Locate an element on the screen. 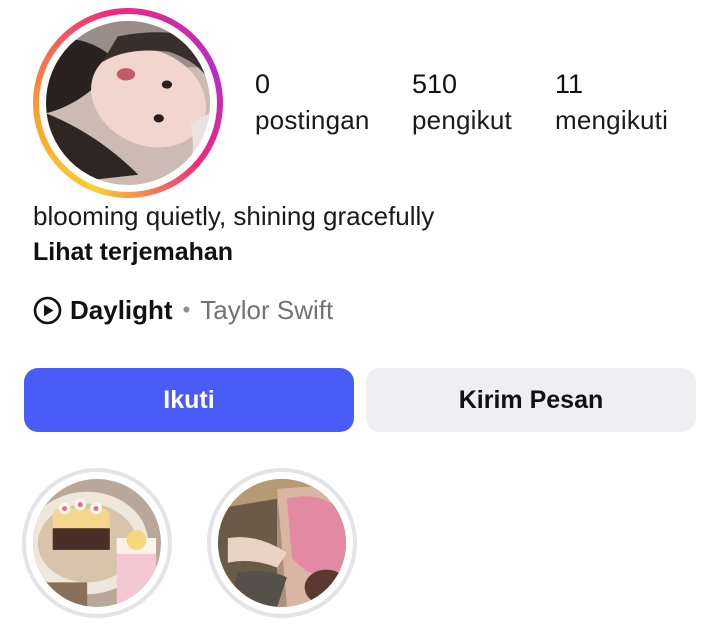  see-translation-link: Lihat terjemahan is located at coordinates (133, 252).